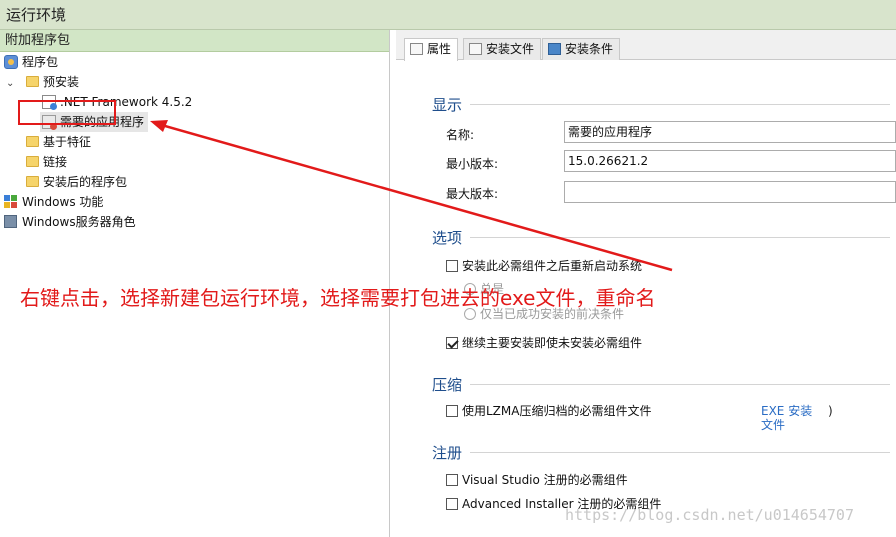  I want to click on install-files-icon, so click(475, 49).